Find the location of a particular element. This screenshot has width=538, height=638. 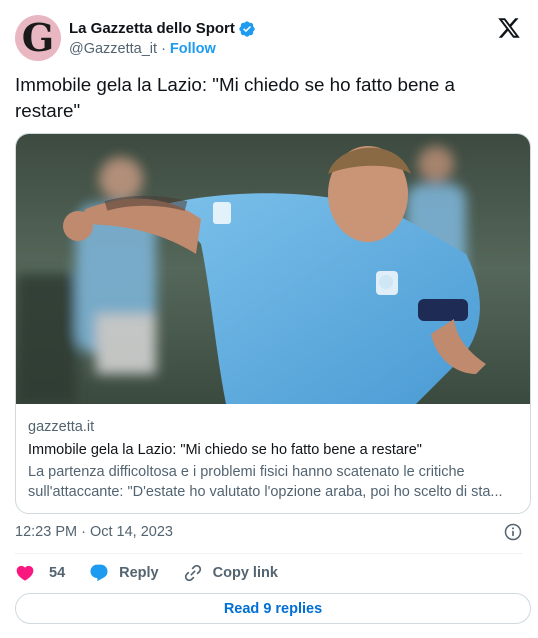

like-count: 54 is located at coordinates (57, 573).